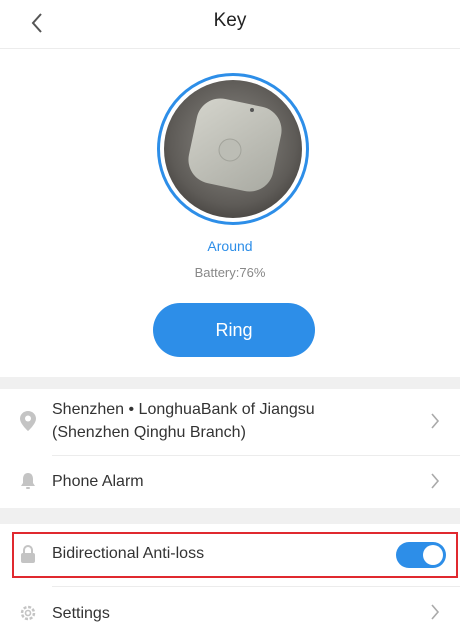  Describe the element at coordinates (28, 613) in the screenshot. I see `gear-icon` at that location.